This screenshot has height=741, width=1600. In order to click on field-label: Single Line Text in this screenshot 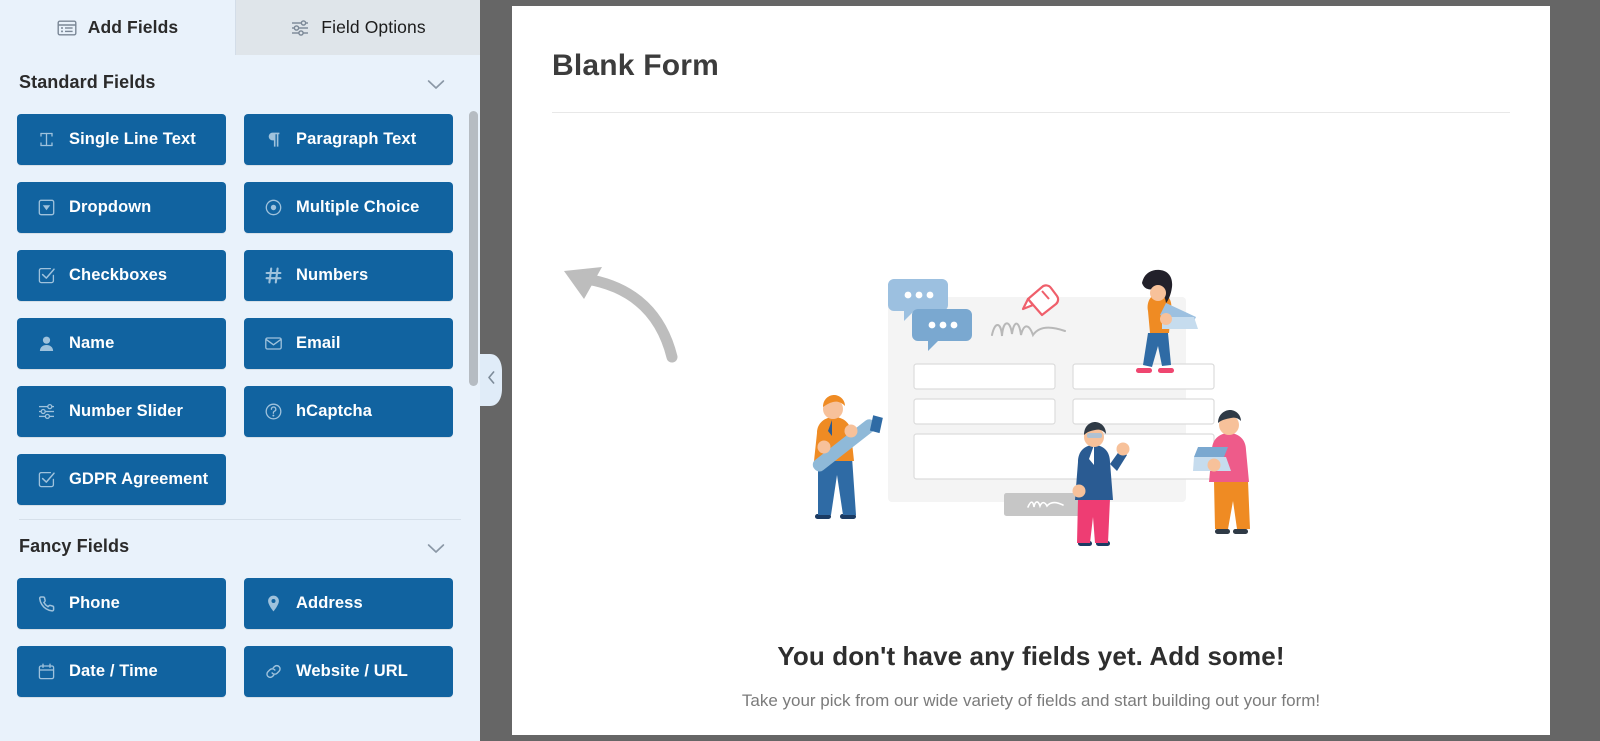, I will do `click(132, 139)`.